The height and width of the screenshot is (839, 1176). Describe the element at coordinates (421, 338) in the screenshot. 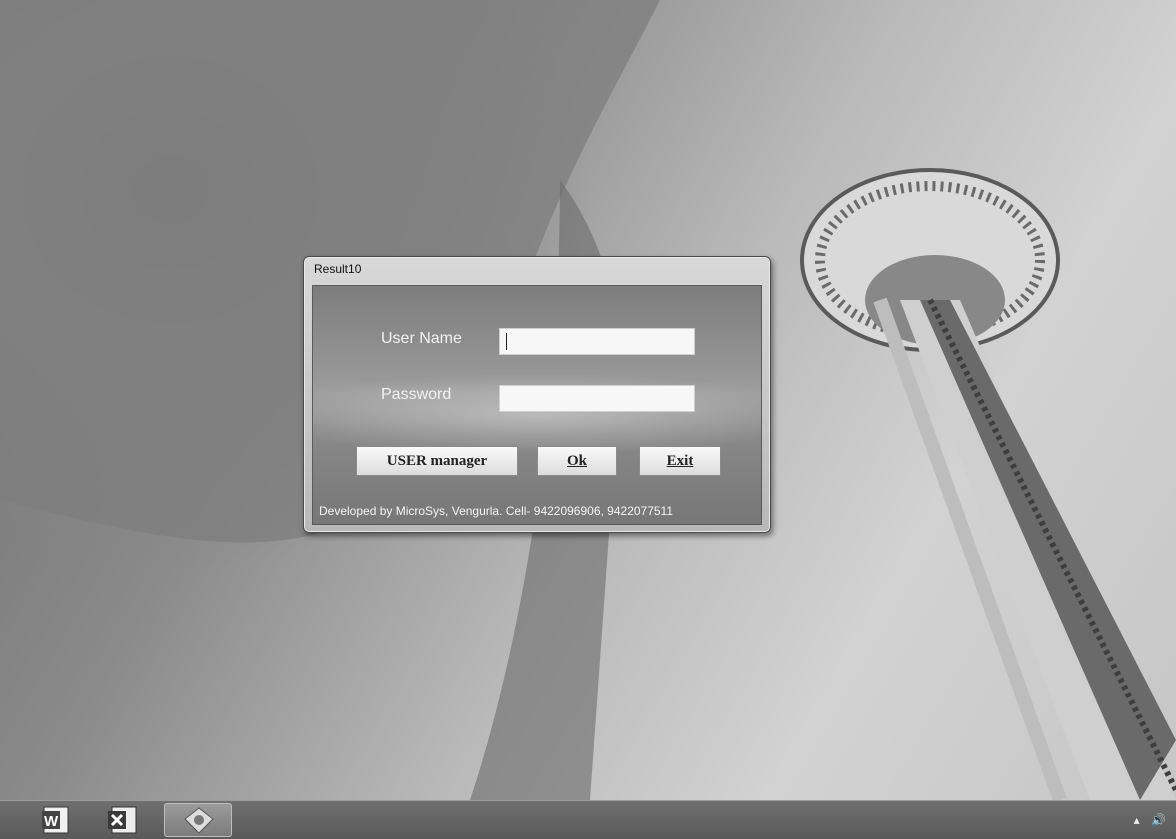

I see `username-label: User Name` at that location.